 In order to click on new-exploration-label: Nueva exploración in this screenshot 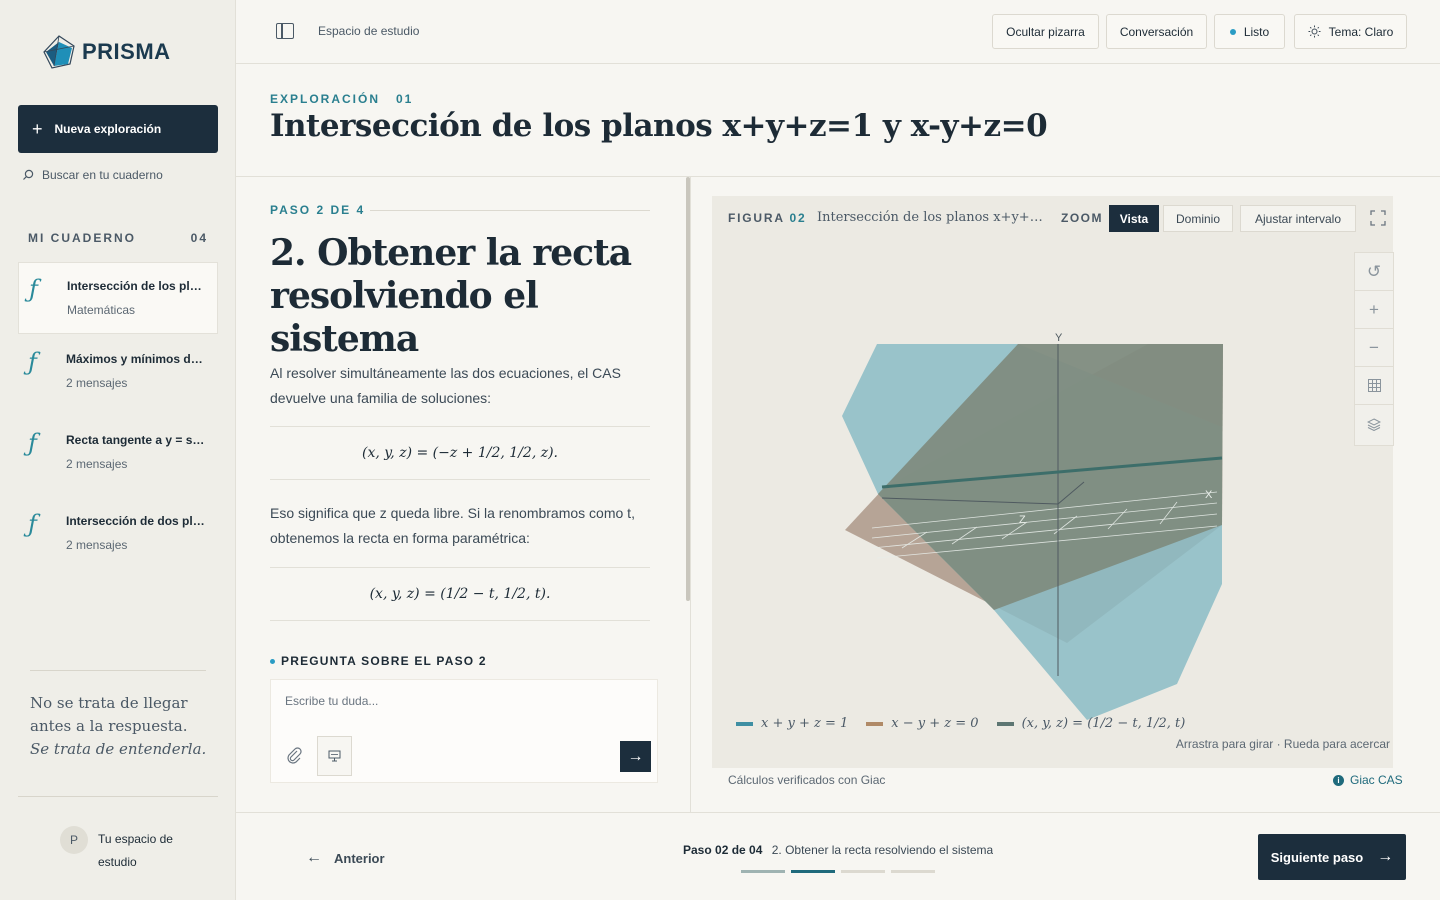, I will do `click(108, 129)`.